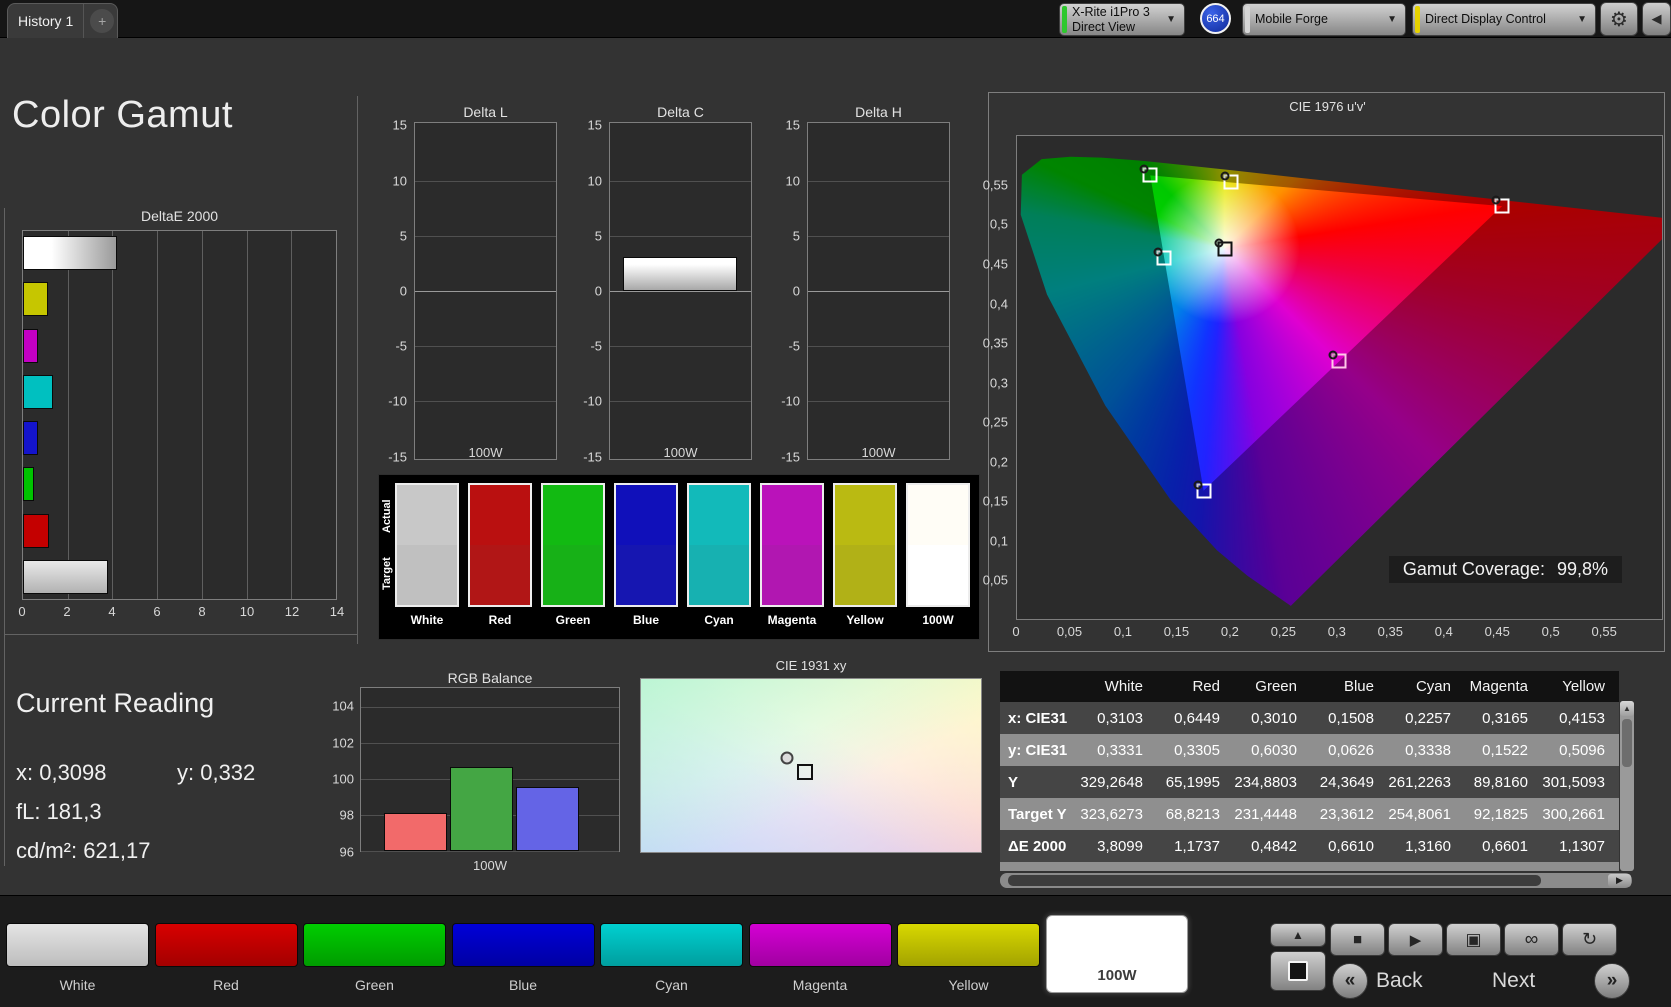  Describe the element at coordinates (1351, 846) in the screenshot. I see `cell: 0,6610` at that location.